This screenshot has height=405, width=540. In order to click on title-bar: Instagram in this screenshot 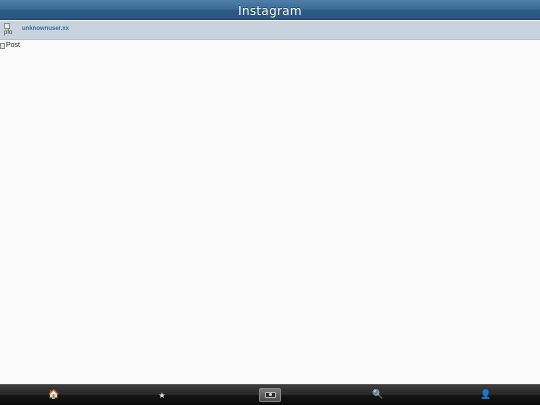, I will do `click(270, 10)`.